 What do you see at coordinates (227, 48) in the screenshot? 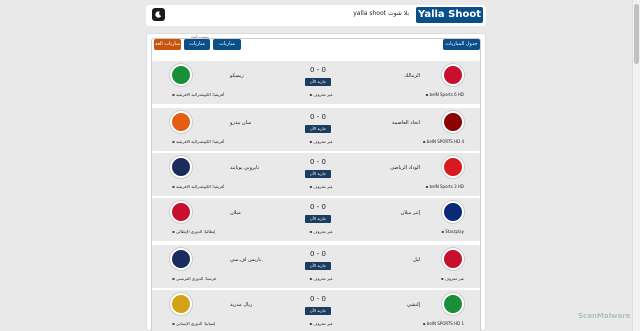
I see `yesterday-matches-button: مباريات الأمس` at bounding box center [227, 48].